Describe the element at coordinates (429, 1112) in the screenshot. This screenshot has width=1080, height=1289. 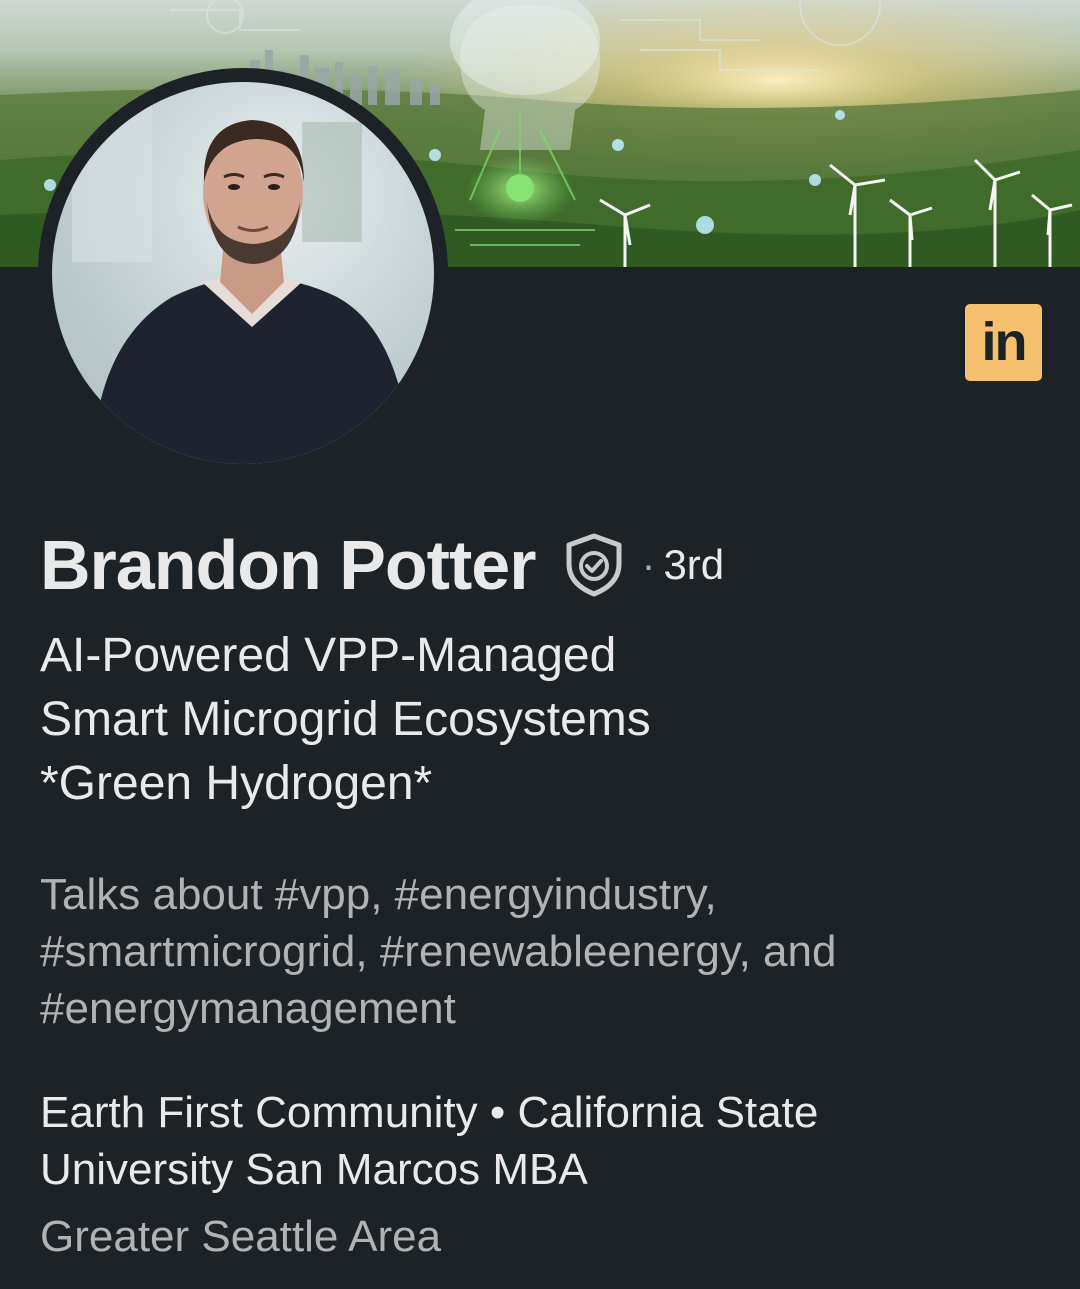
I see `organization-line: Earth First Community • California State` at that location.